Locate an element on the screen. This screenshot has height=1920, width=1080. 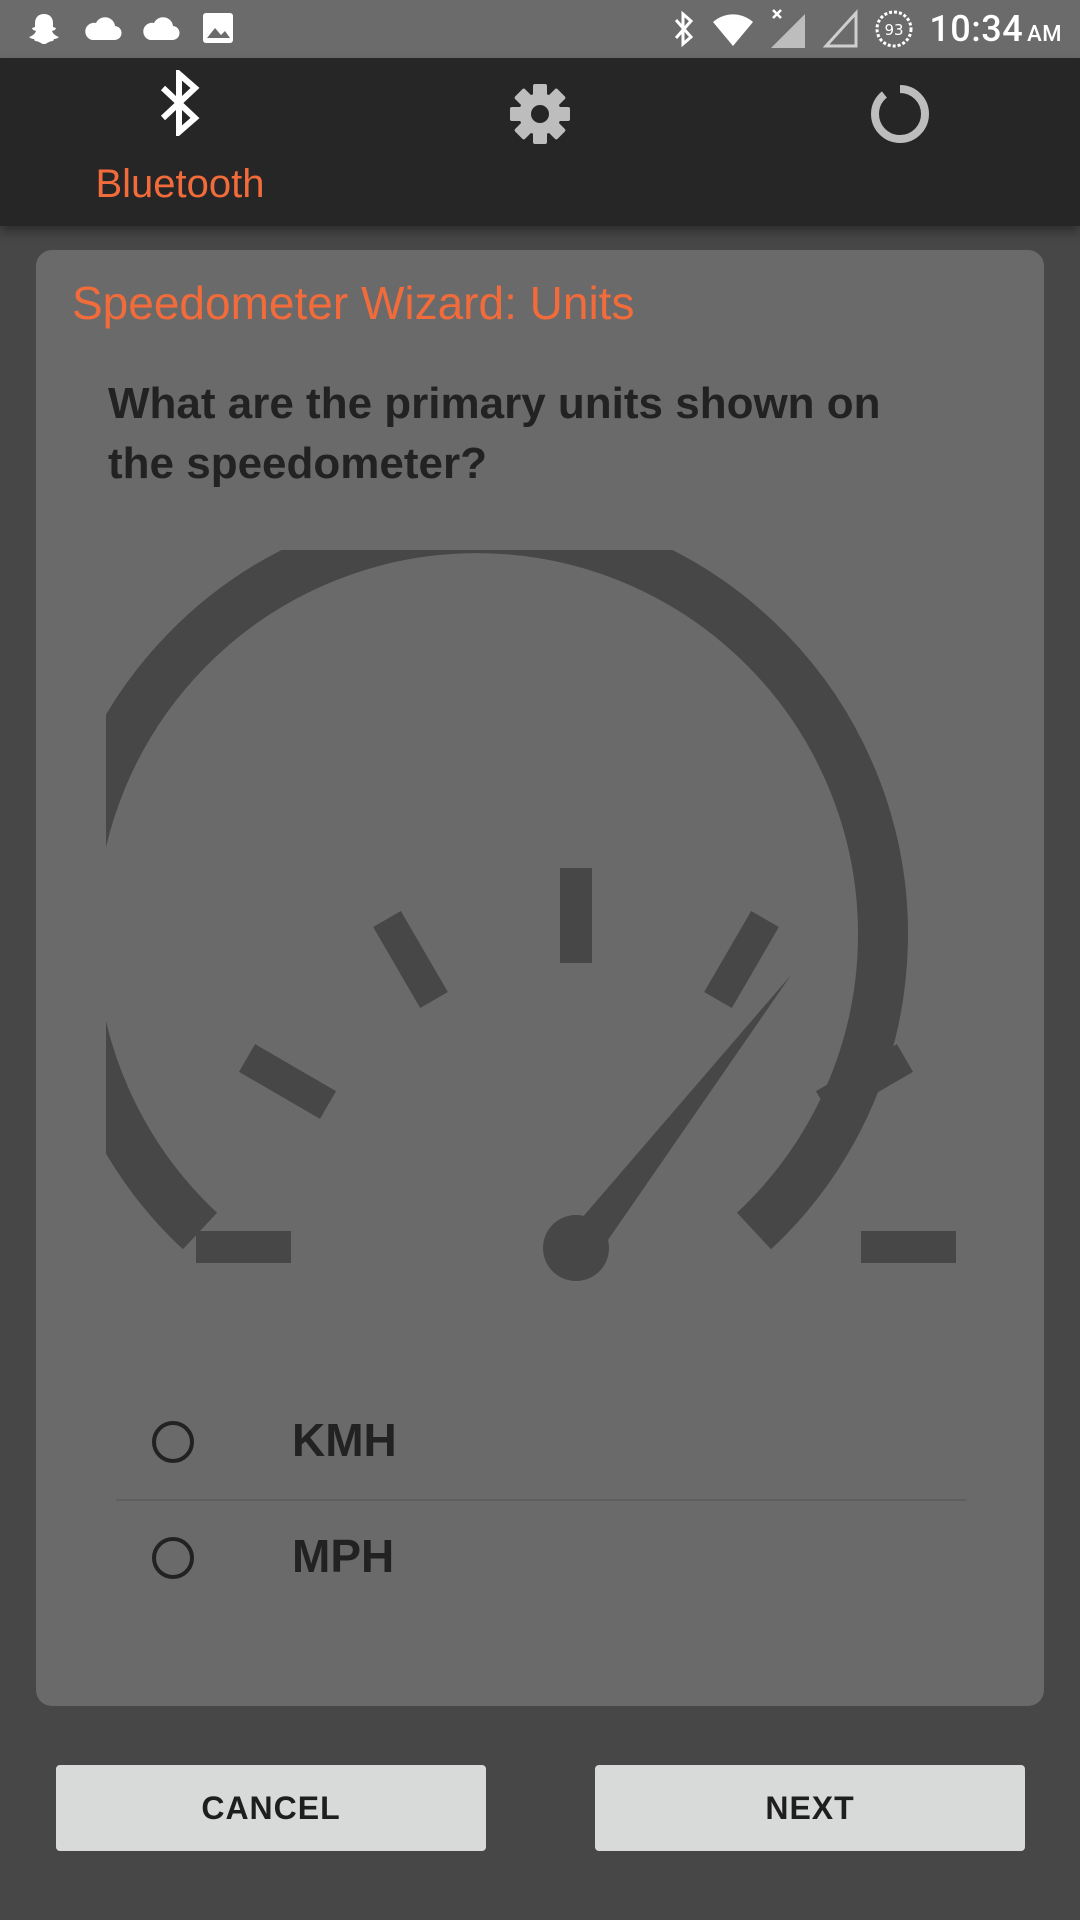
battery-icon: 93 is located at coordinates (894, 29).